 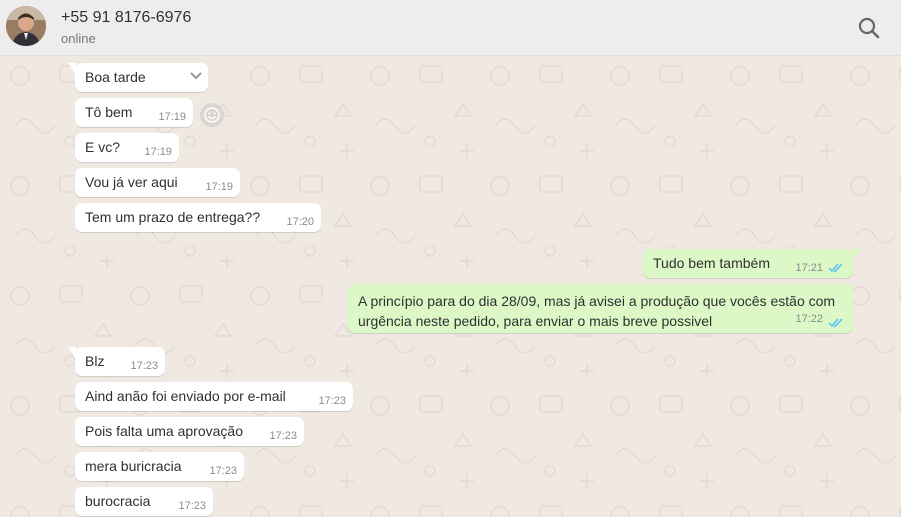 I want to click on message-bubble: Vou já ver aqui 17:19, so click(x=157, y=182).